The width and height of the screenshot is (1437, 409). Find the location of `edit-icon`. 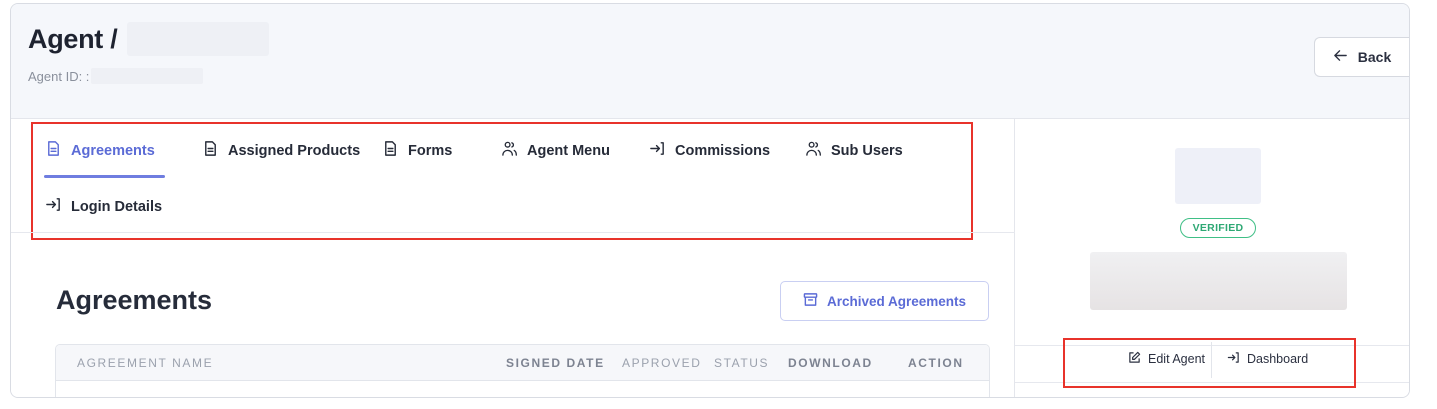

edit-icon is located at coordinates (1134, 359).